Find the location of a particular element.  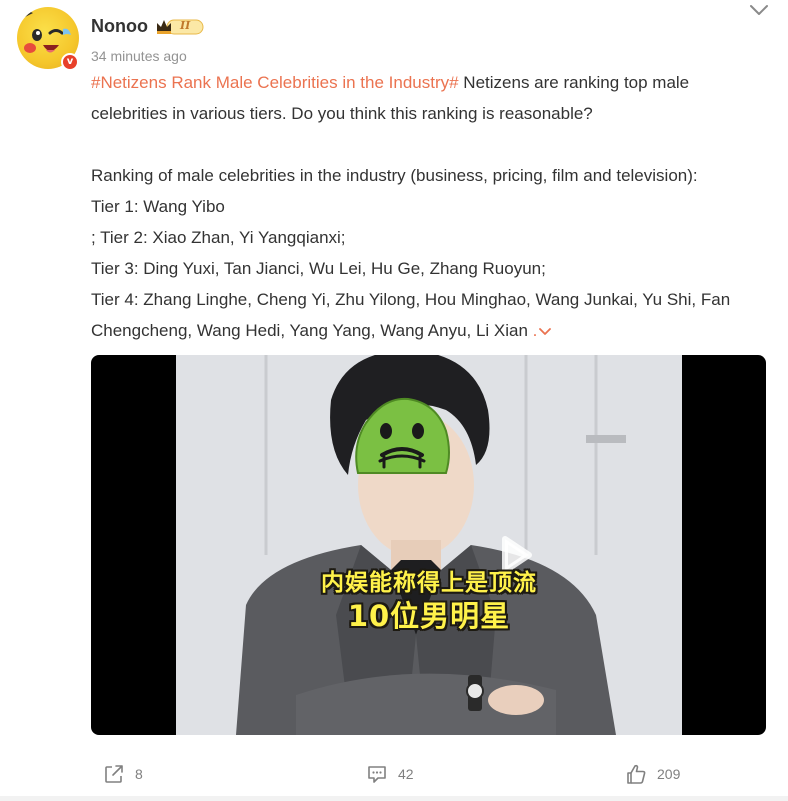

post-timestamp: 34 minutes ago is located at coordinates (139, 56).